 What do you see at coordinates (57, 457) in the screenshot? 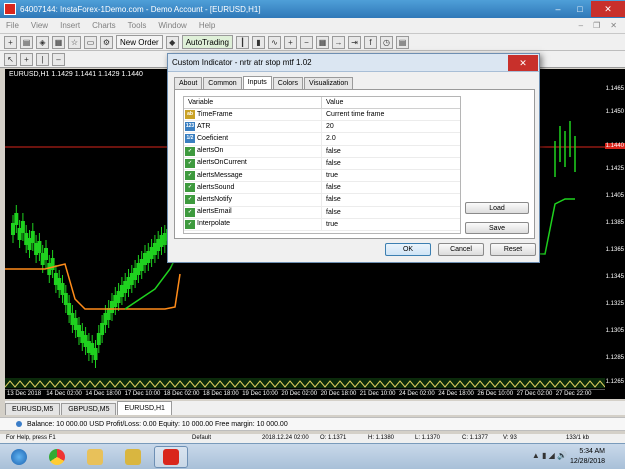
I see `taskbar-chrome` at bounding box center [57, 457].